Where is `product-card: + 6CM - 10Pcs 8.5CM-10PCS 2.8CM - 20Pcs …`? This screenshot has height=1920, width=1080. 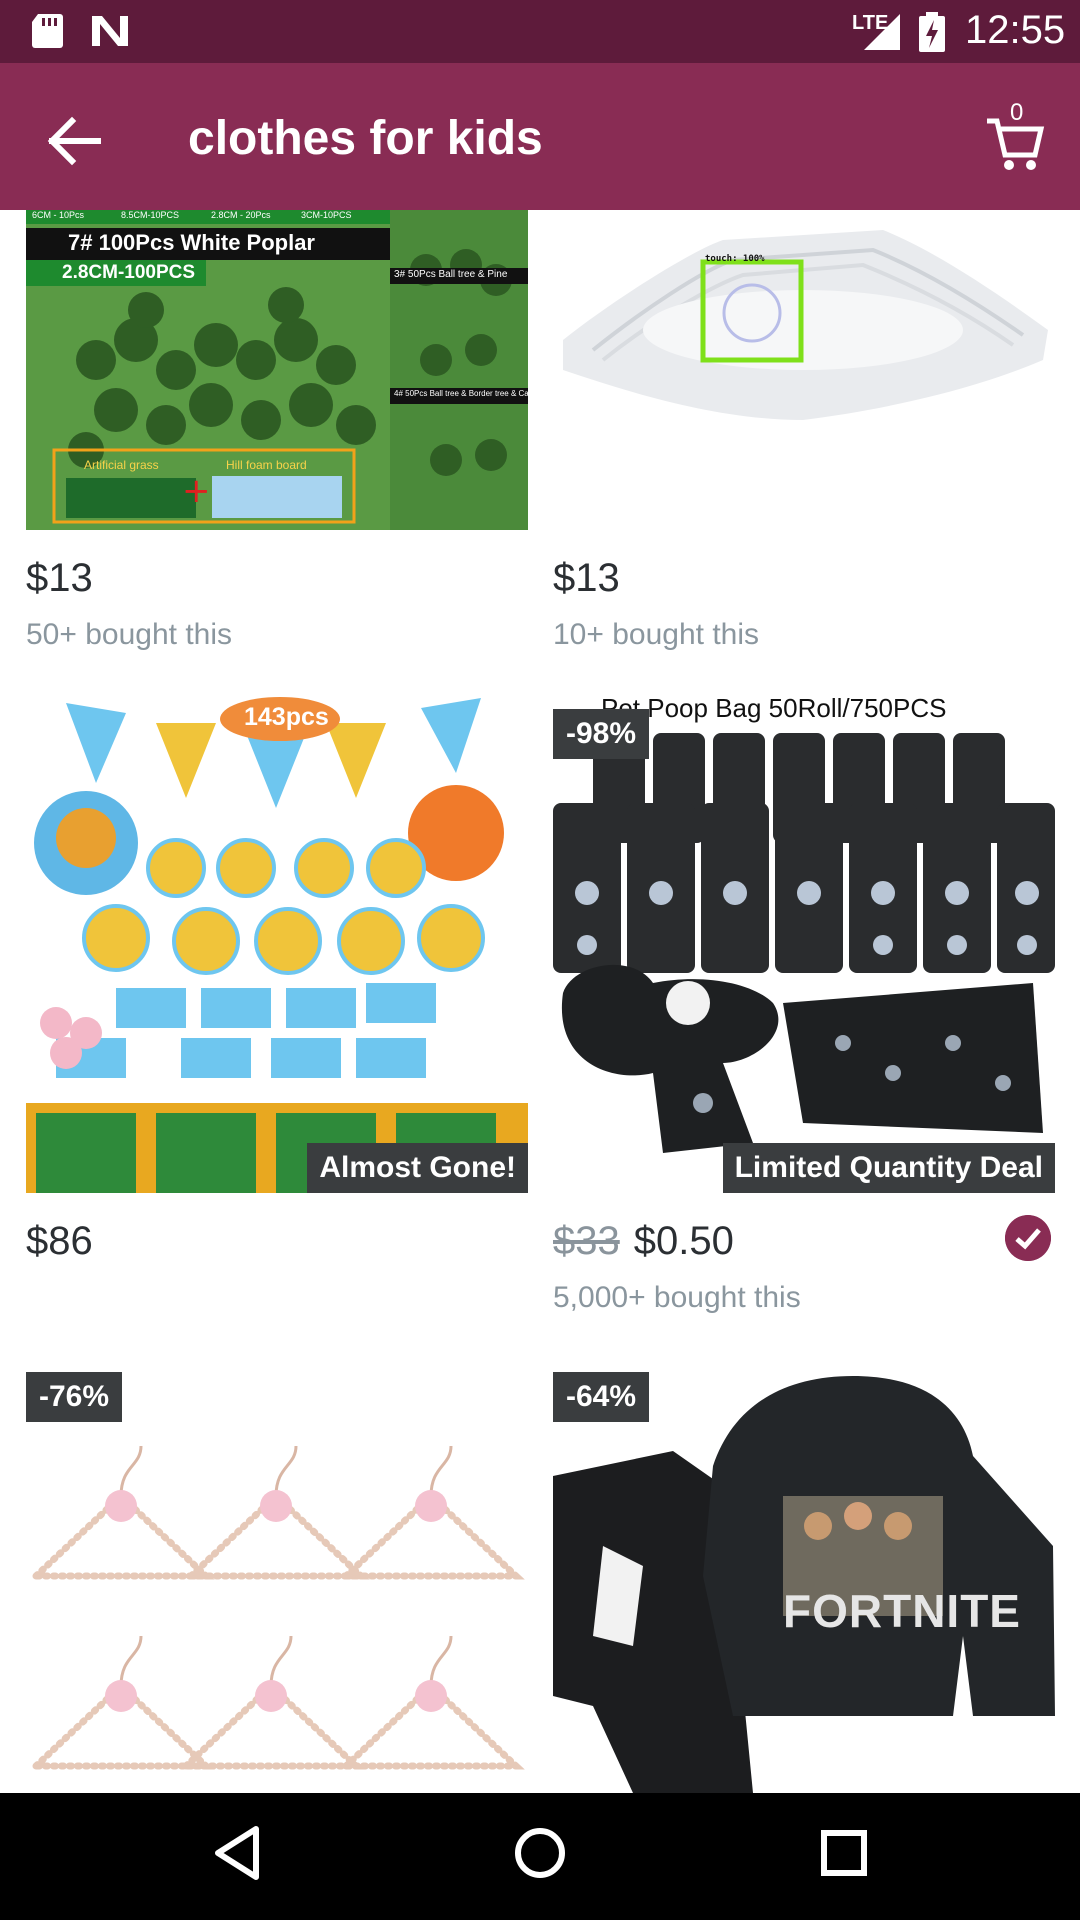
product-card: + 6CM - 10Pcs 8.5CM-10PCS 2.8CM - 20Pcs … is located at coordinates (277, 440).